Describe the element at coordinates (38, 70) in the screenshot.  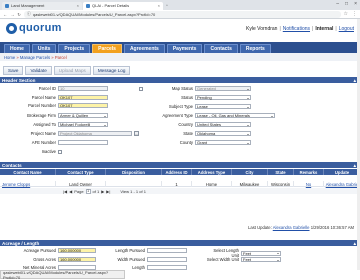
I see `validate-button: Validate` at that location.